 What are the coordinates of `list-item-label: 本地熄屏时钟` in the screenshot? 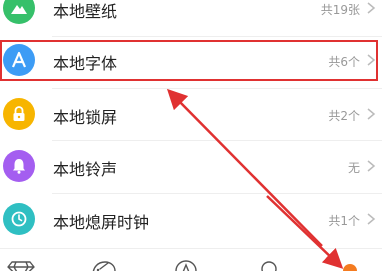 It's located at (101, 222).